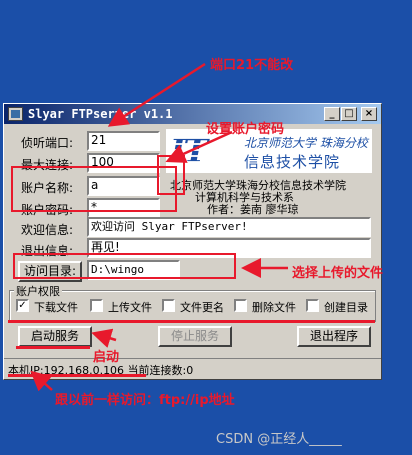  Describe the element at coordinates (245, 129) in the screenshot. I see `account-annotation: 设置账户密码` at that location.